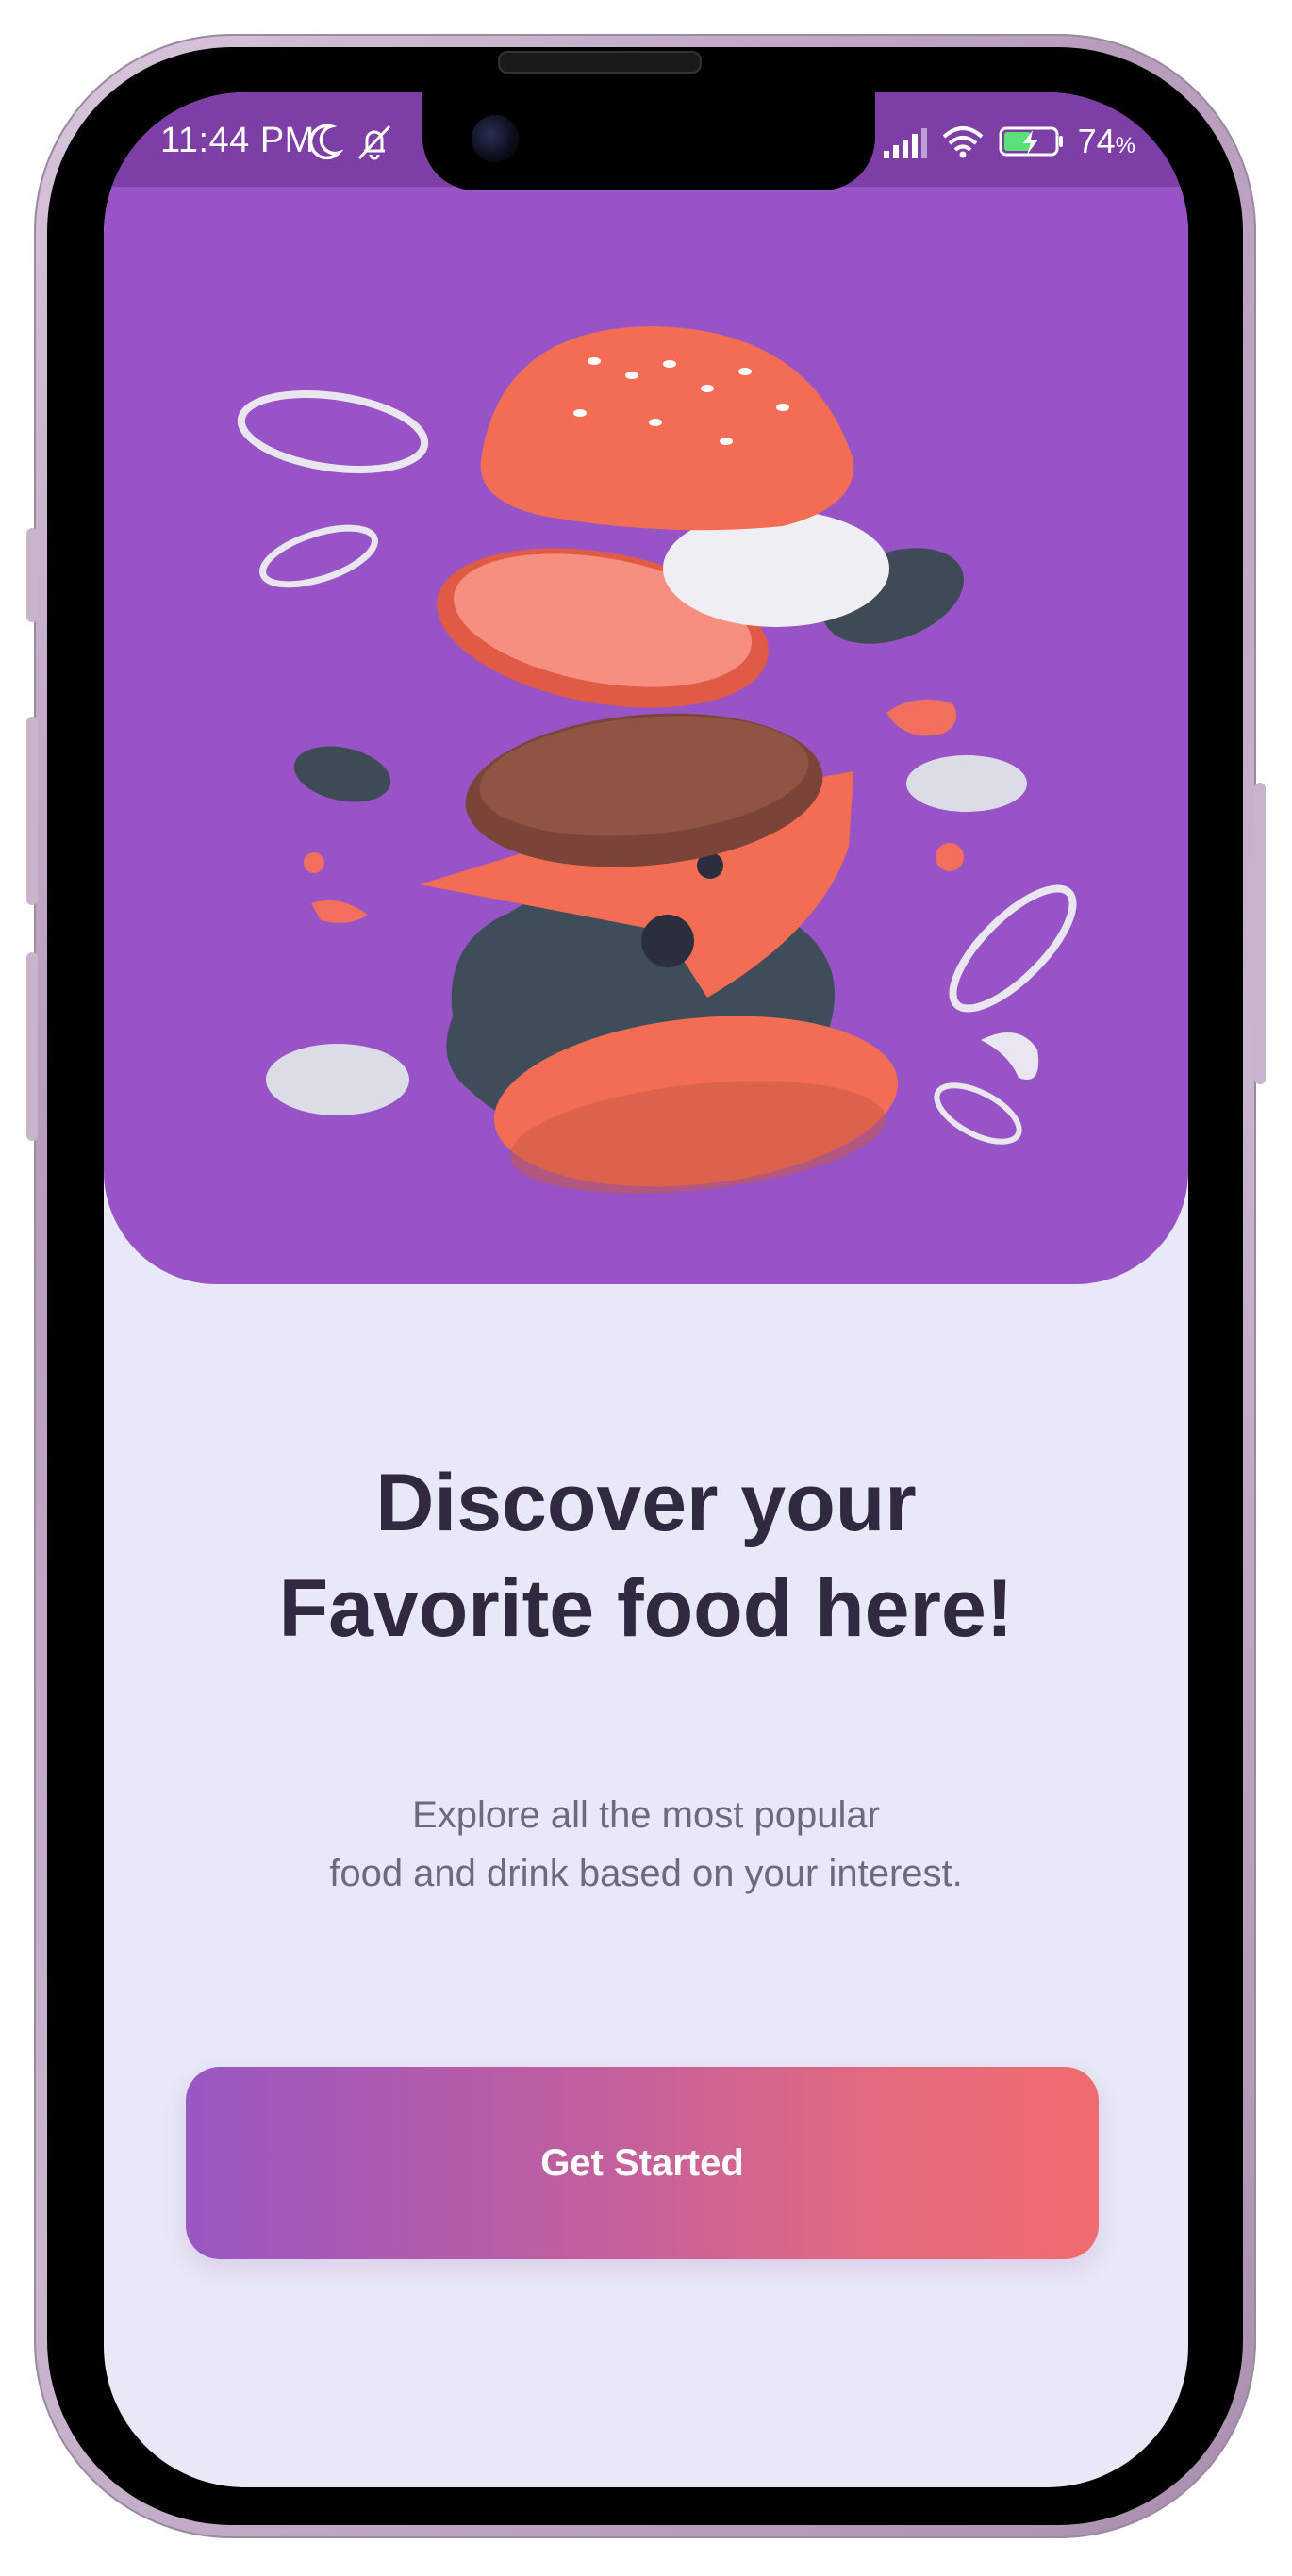 Image resolution: width=1292 pixels, height=2576 pixels. Describe the element at coordinates (648, 141) in the screenshot. I see `notch` at that location.